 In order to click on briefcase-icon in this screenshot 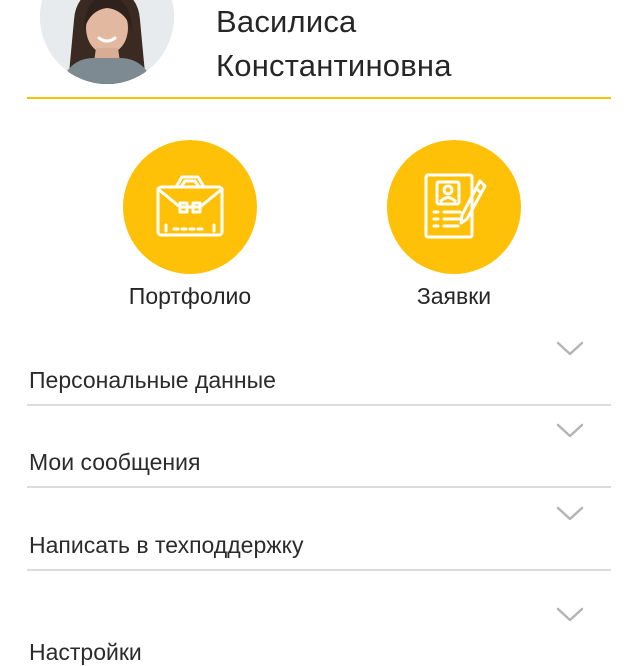, I will do `click(190, 206)`.